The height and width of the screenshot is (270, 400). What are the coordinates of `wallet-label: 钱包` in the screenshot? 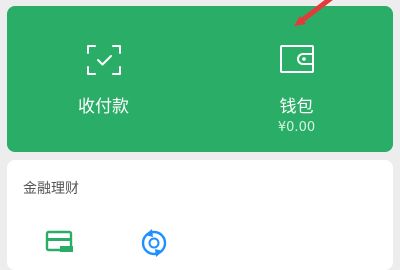 It's located at (296, 107).